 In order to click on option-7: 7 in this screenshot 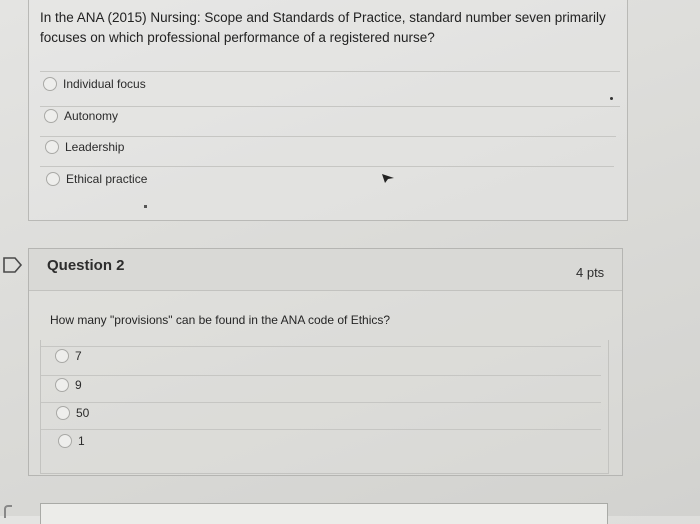, I will do `click(68, 356)`.